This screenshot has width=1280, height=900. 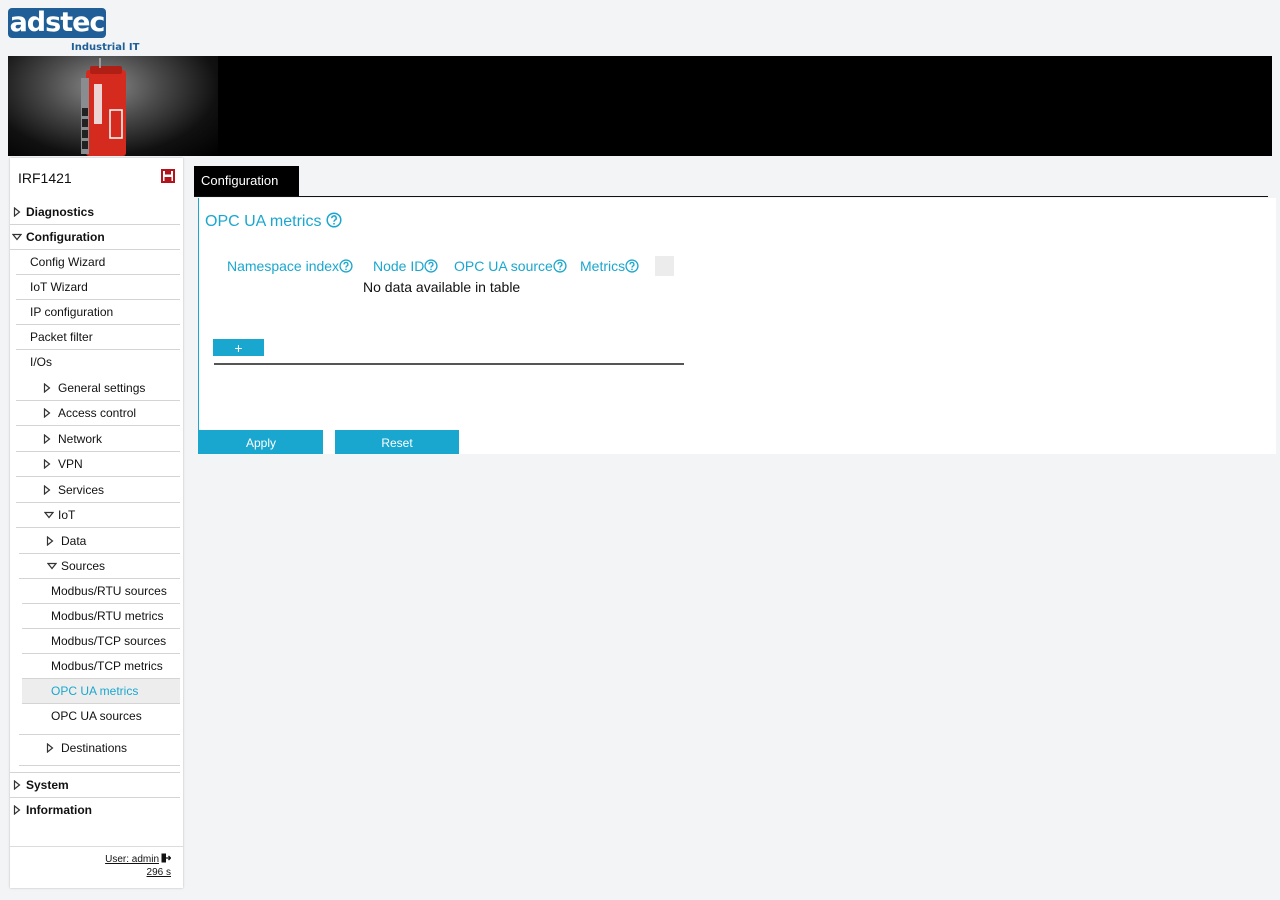 I want to click on sidebar-item-label: Config Wizard, so click(x=68, y=262).